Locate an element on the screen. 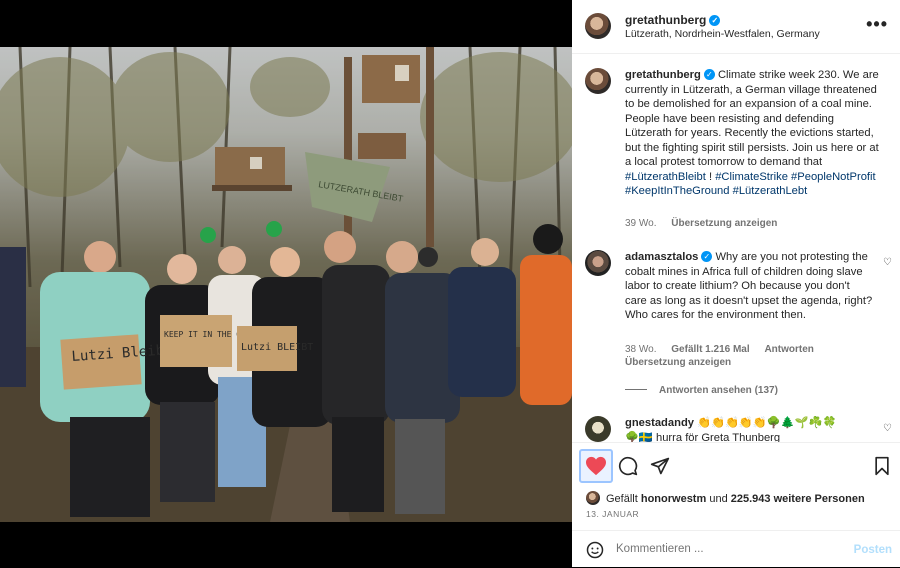 The image size is (900, 568). comment-meta: 38 Wo. Gefällt 1.216 Mal Antworten is located at coordinates (725, 349).